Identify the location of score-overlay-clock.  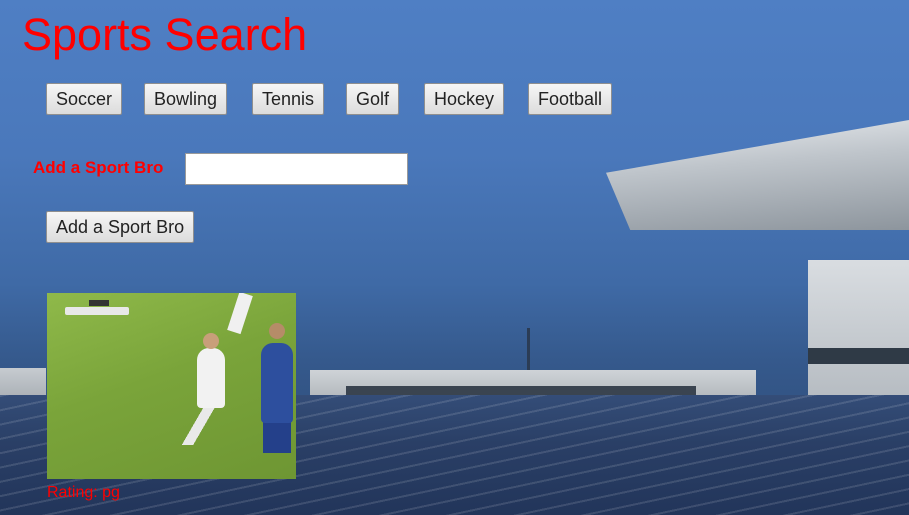
(99, 303).